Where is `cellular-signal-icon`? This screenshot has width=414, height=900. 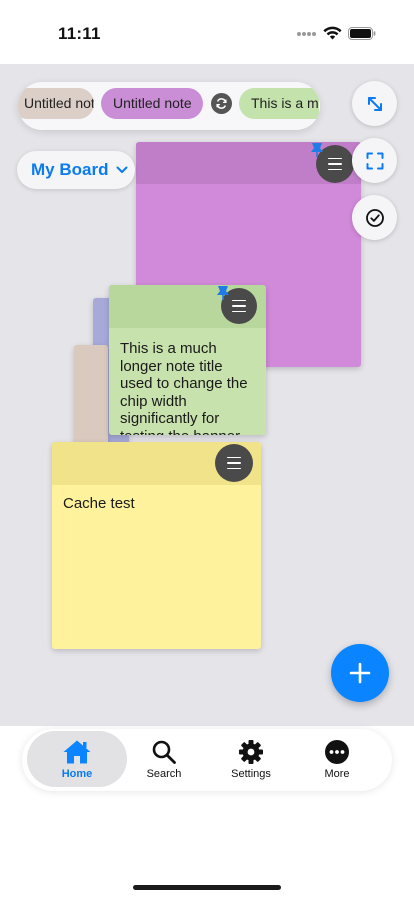 cellular-signal-icon is located at coordinates (306, 34).